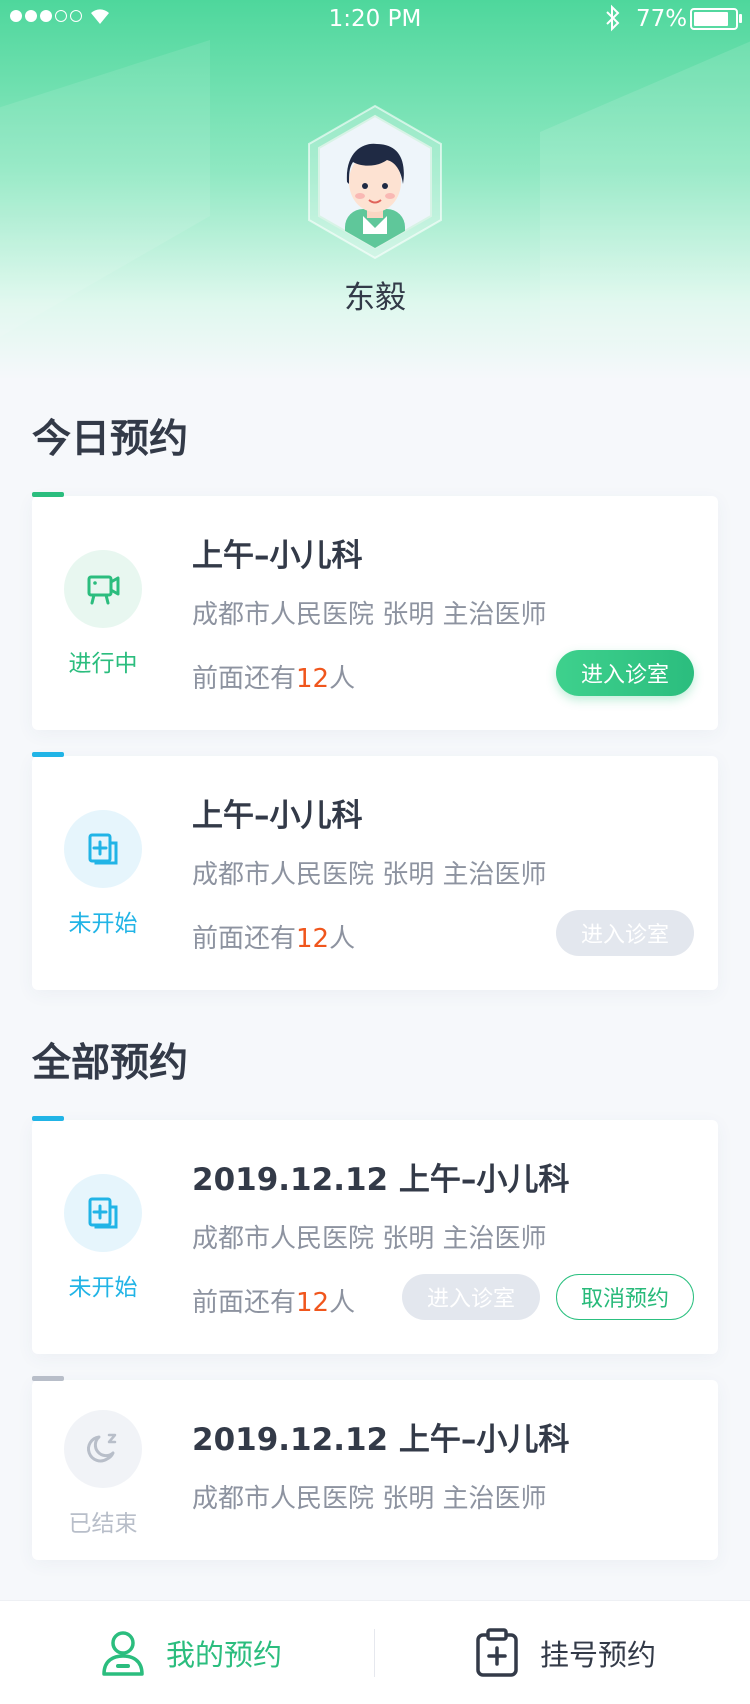 This screenshot has width=750, height=1704. I want to click on battery-tip, so click(740, 18).